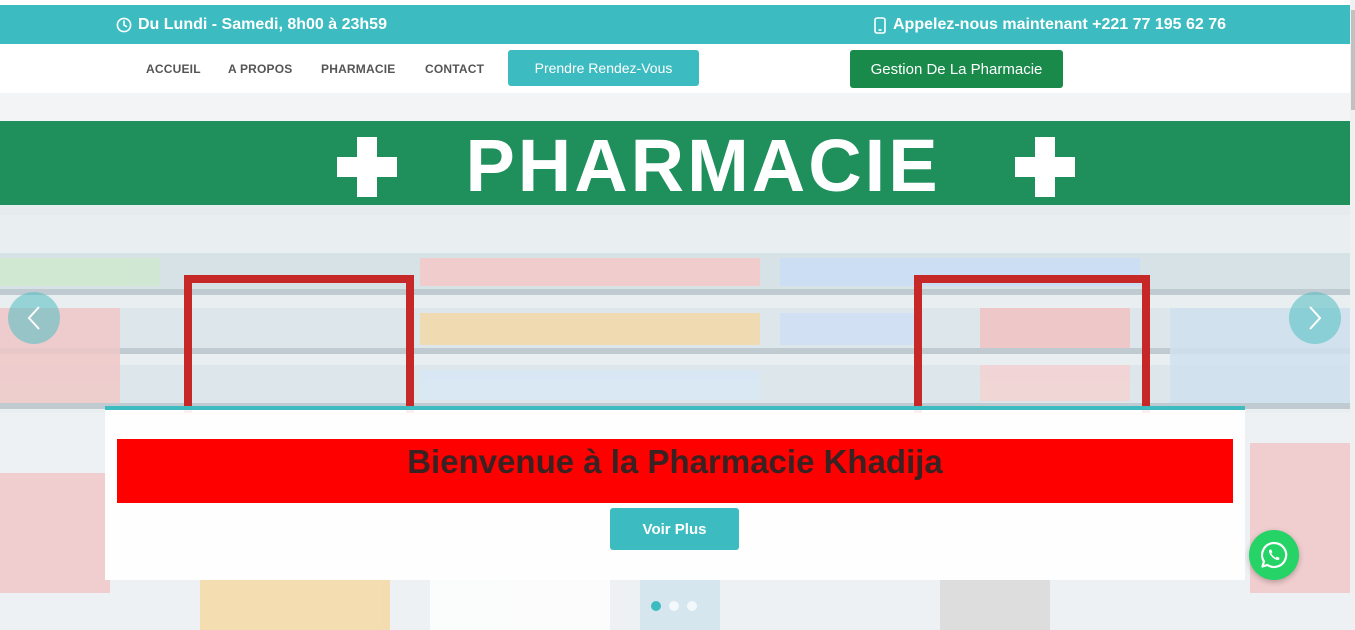 This screenshot has height=630, width=1355. I want to click on whatsapp-icon, so click(1274, 555).